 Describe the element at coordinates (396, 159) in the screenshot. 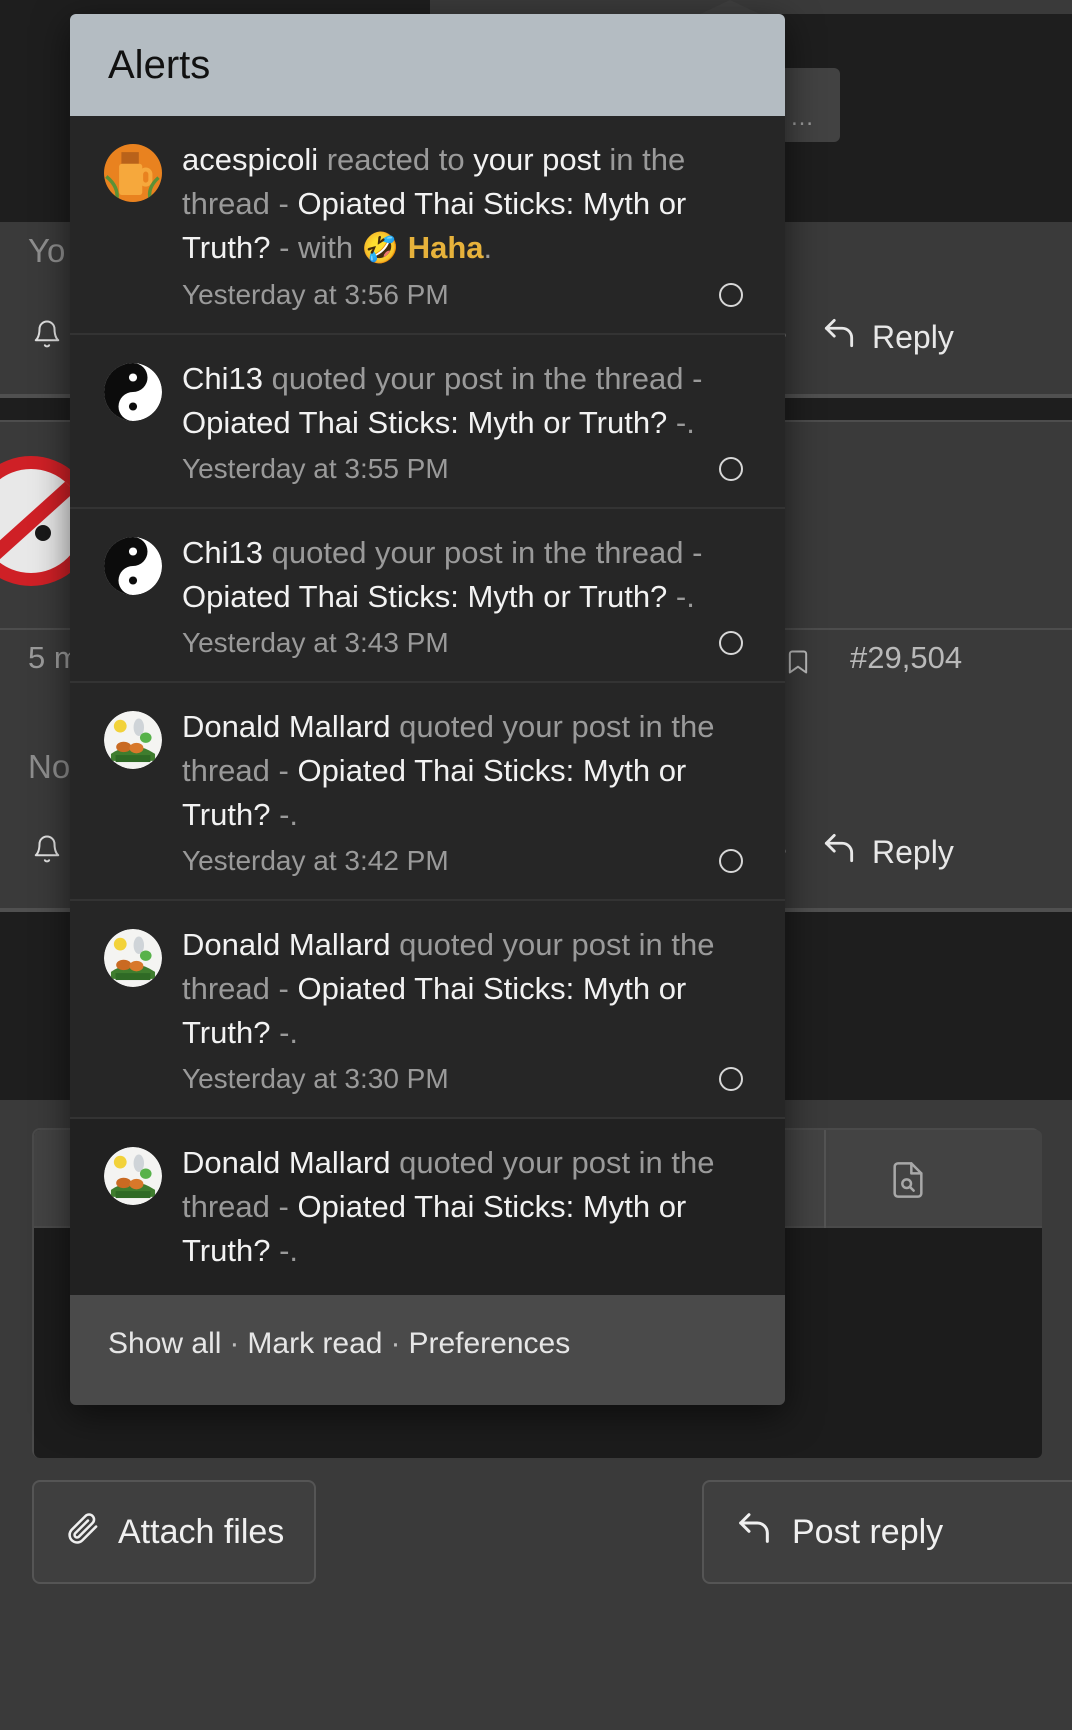

I see `alert-action-pre: reacted to` at that location.